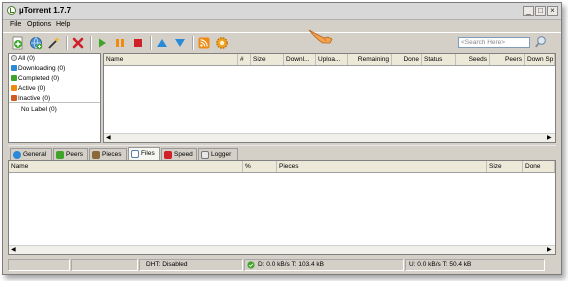  I want to click on files-icon, so click(135, 154).